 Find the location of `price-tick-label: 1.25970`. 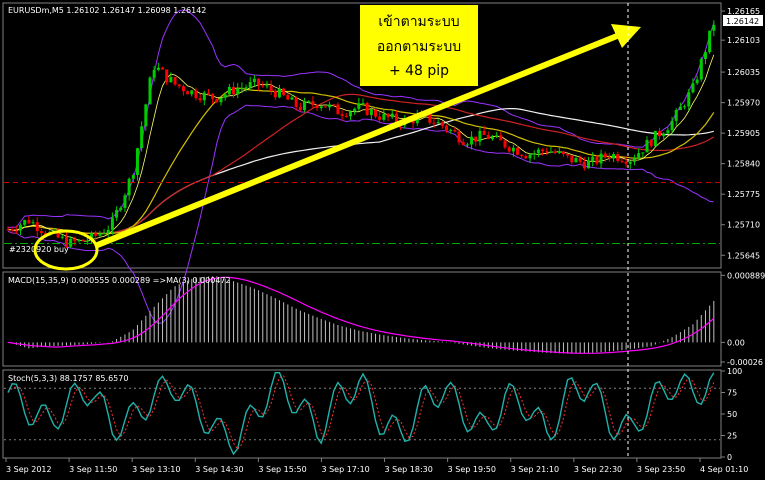

price-tick-label: 1.25970 is located at coordinates (743, 103).